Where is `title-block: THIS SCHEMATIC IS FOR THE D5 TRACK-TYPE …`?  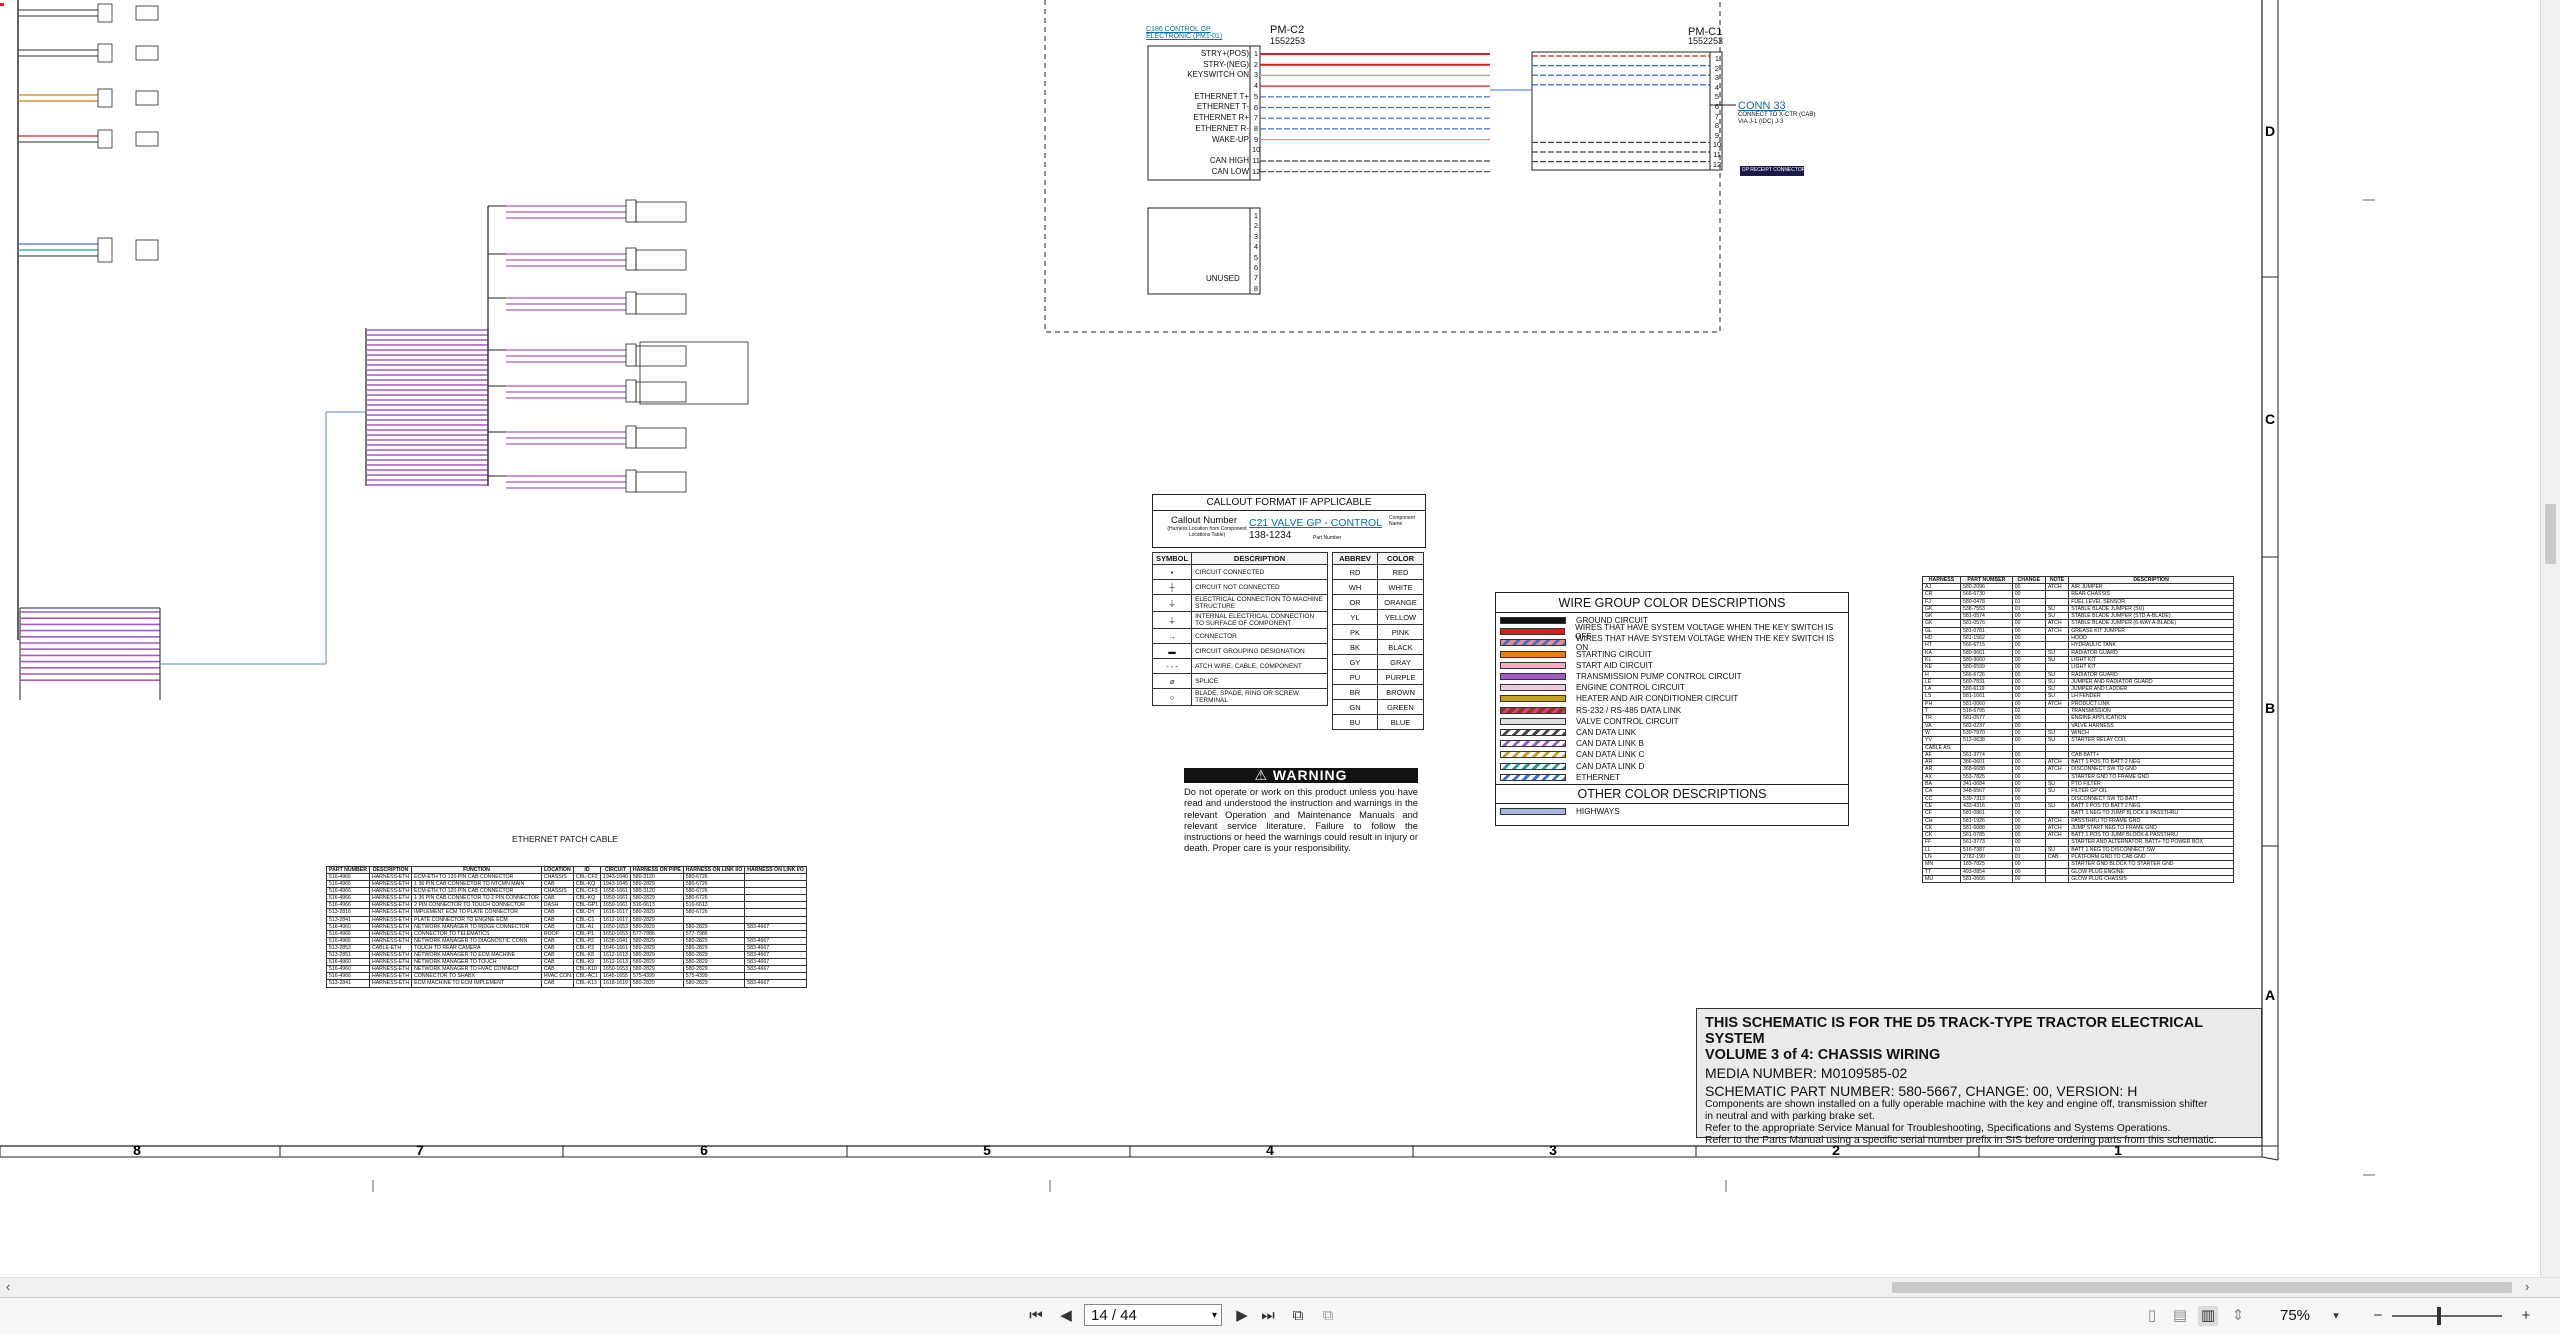
title-block: THIS SCHEMATIC IS FOR THE D5 TRACK-TYPE … is located at coordinates (1979, 1077).